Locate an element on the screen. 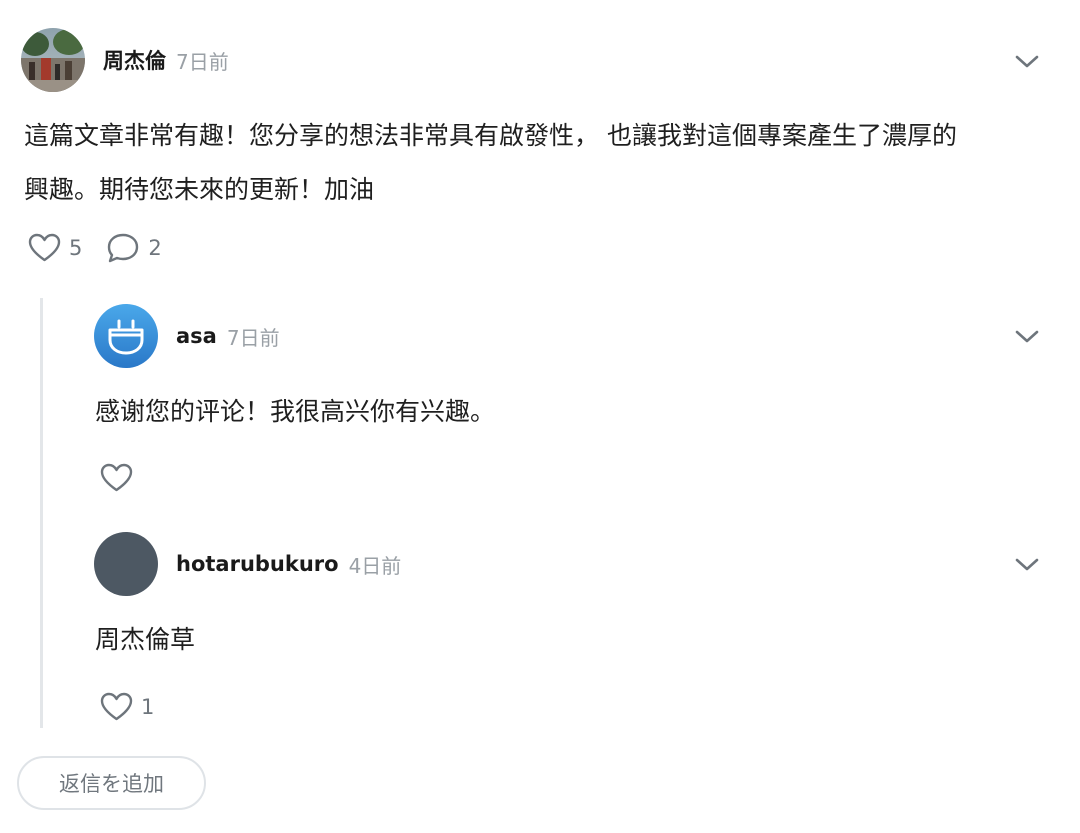 This screenshot has width=1080, height=833. reply-actions: 1 is located at coordinates (127, 707).